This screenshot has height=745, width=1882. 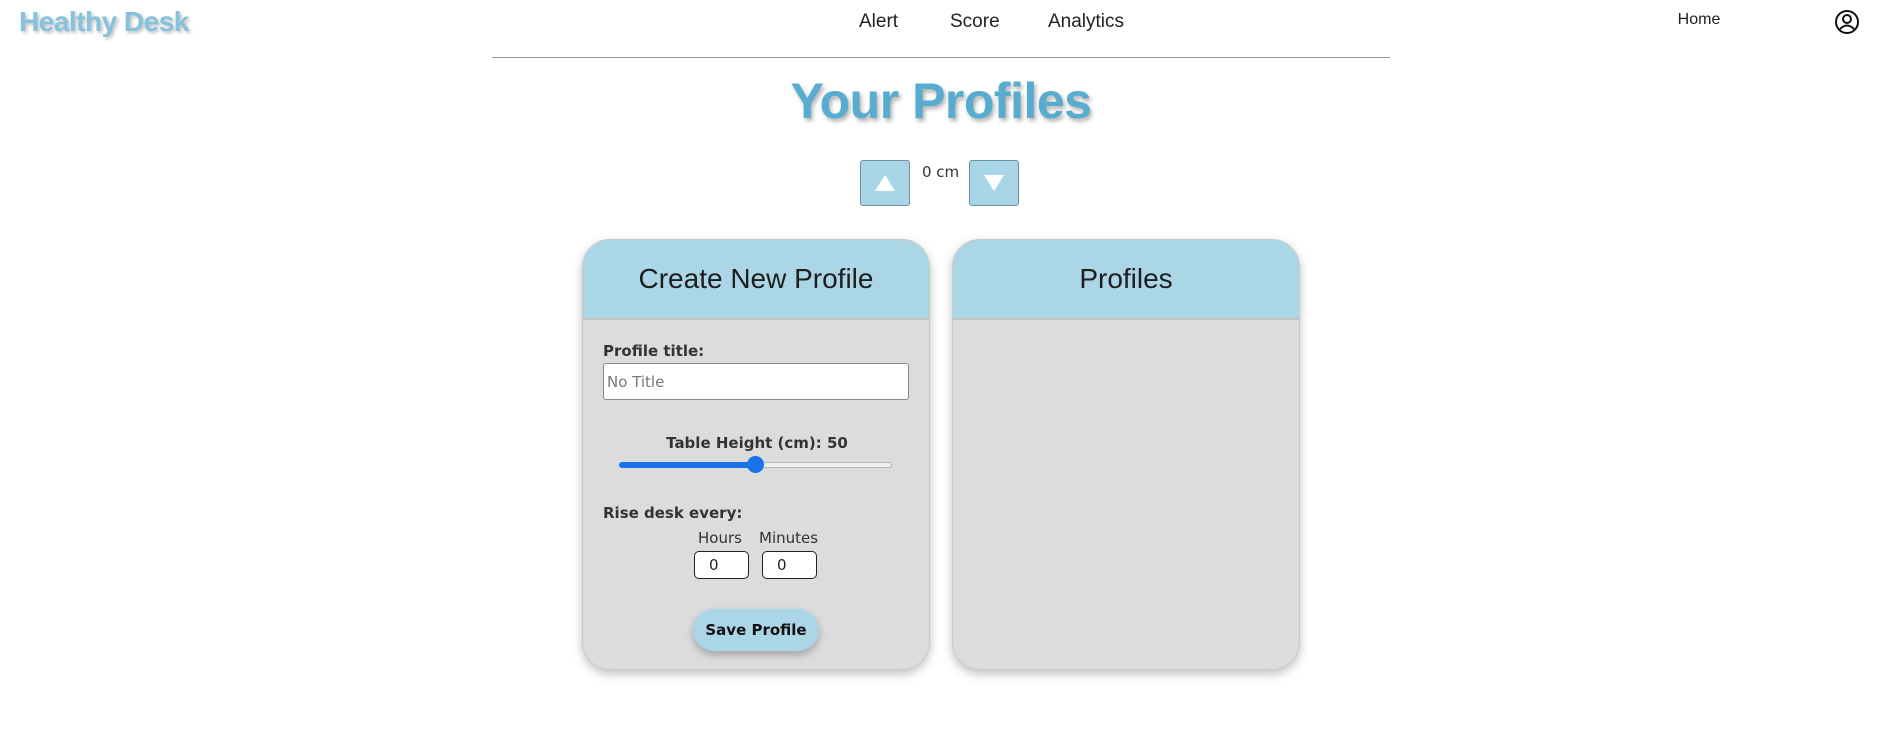 What do you see at coordinates (941, 101) in the screenshot?
I see `page-title: Your Profiles` at bounding box center [941, 101].